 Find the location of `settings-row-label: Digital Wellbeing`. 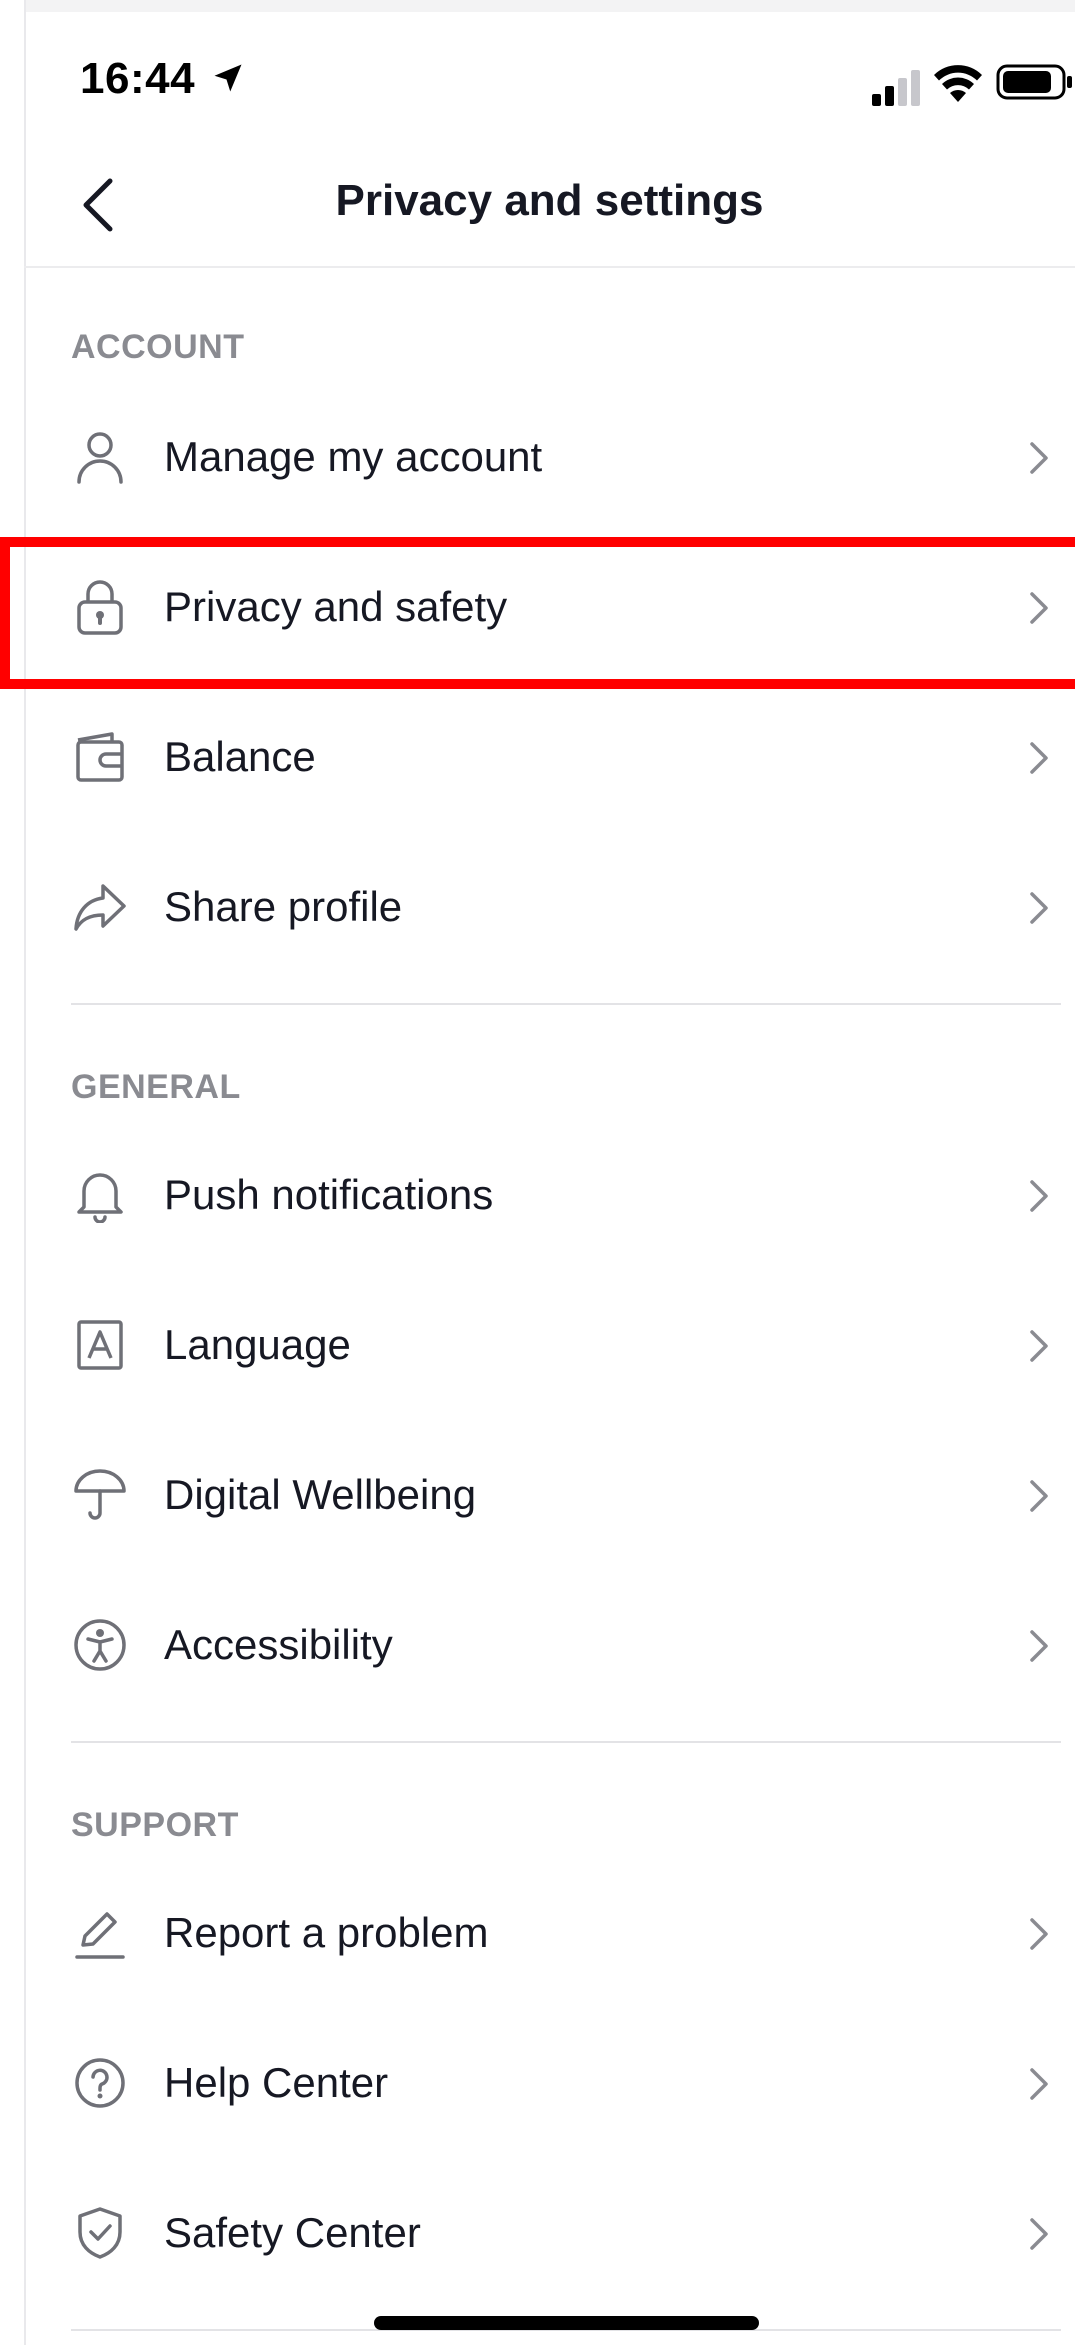

settings-row-label: Digital Wellbeing is located at coordinates (320, 1494).